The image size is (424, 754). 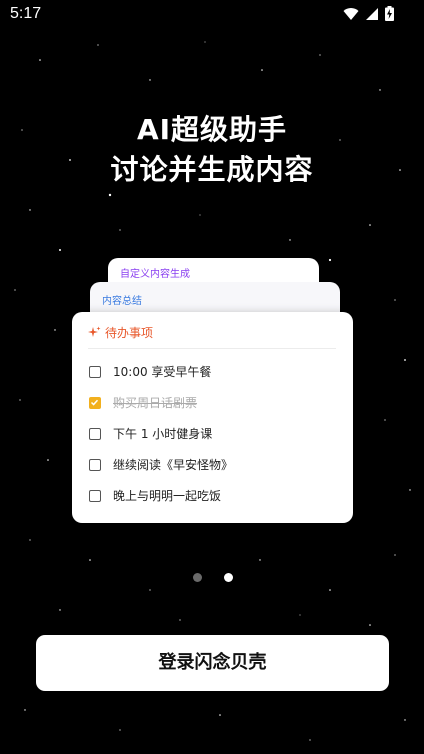 What do you see at coordinates (212, 129) in the screenshot?
I see `hero-title-line1: AI超级助手` at bounding box center [212, 129].